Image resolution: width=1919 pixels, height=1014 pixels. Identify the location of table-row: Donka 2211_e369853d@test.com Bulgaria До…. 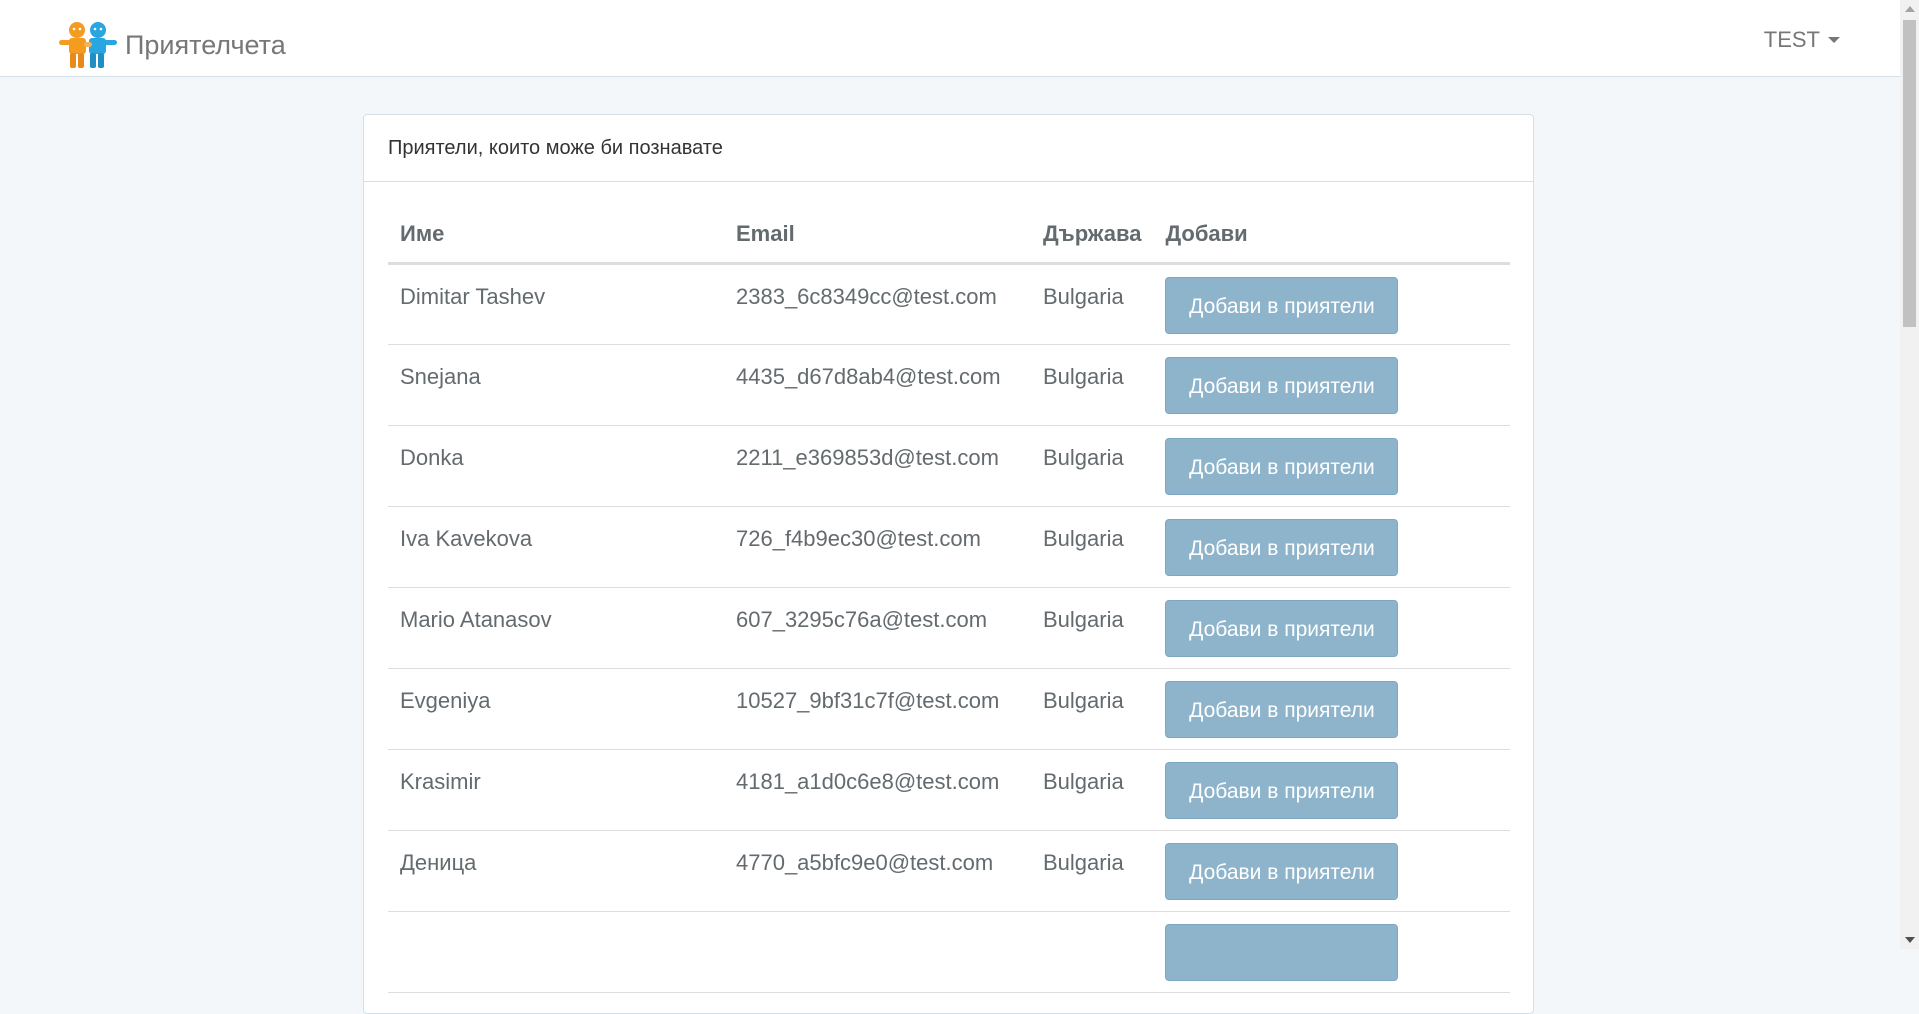
(949, 466).